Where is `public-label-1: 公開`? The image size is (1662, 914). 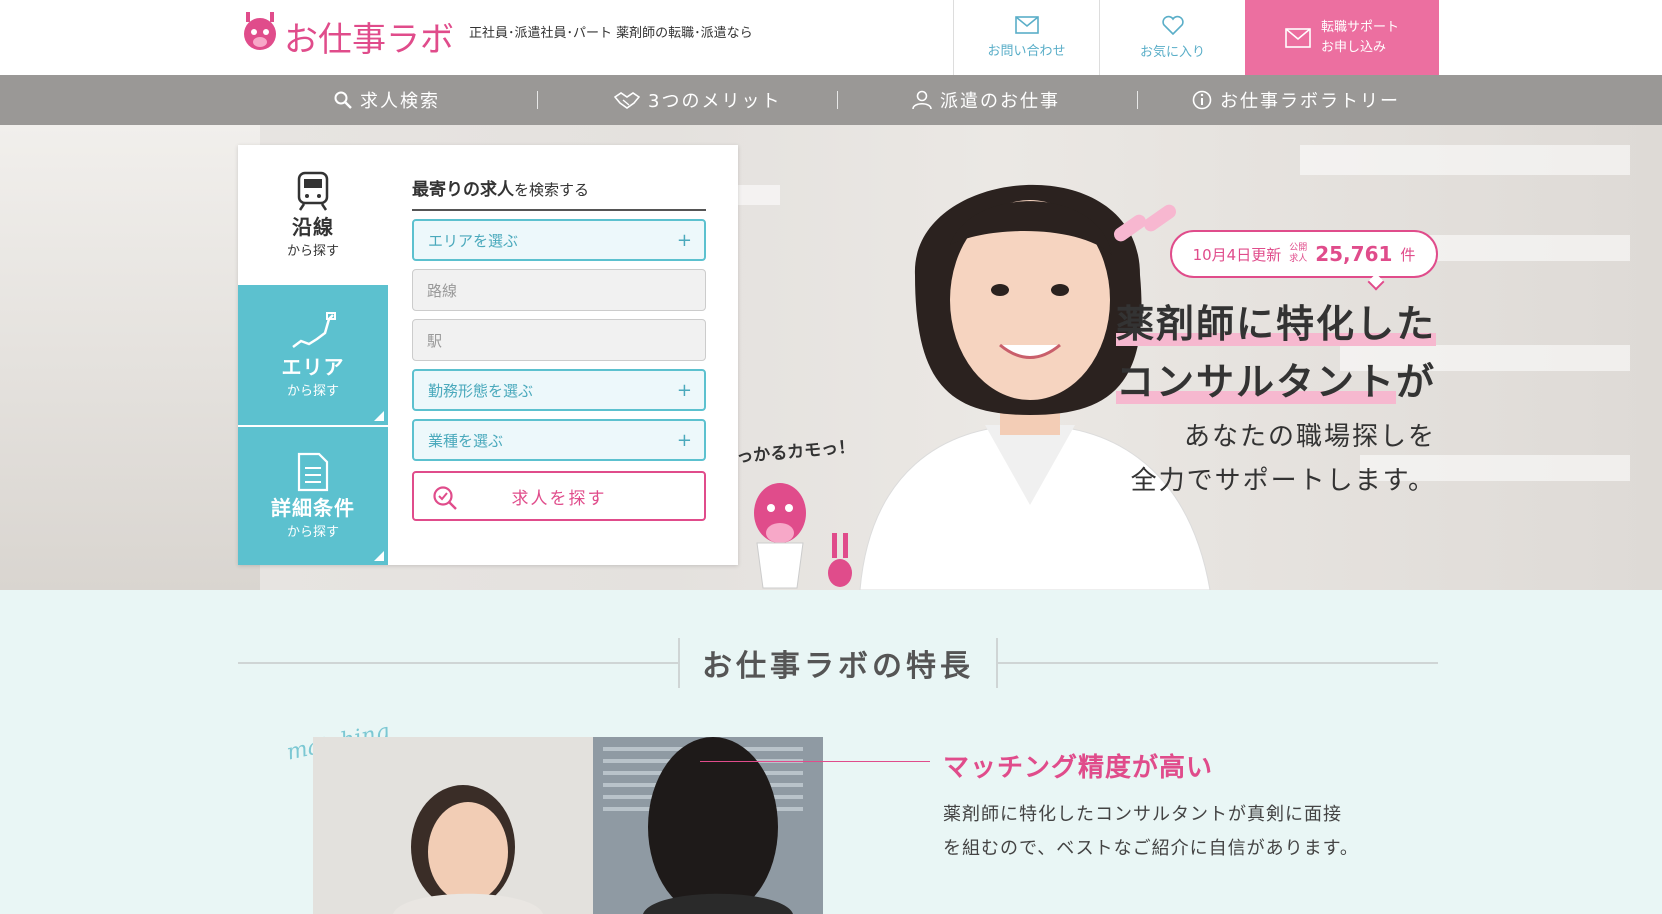
public-label-1: 公開 is located at coordinates (1298, 248).